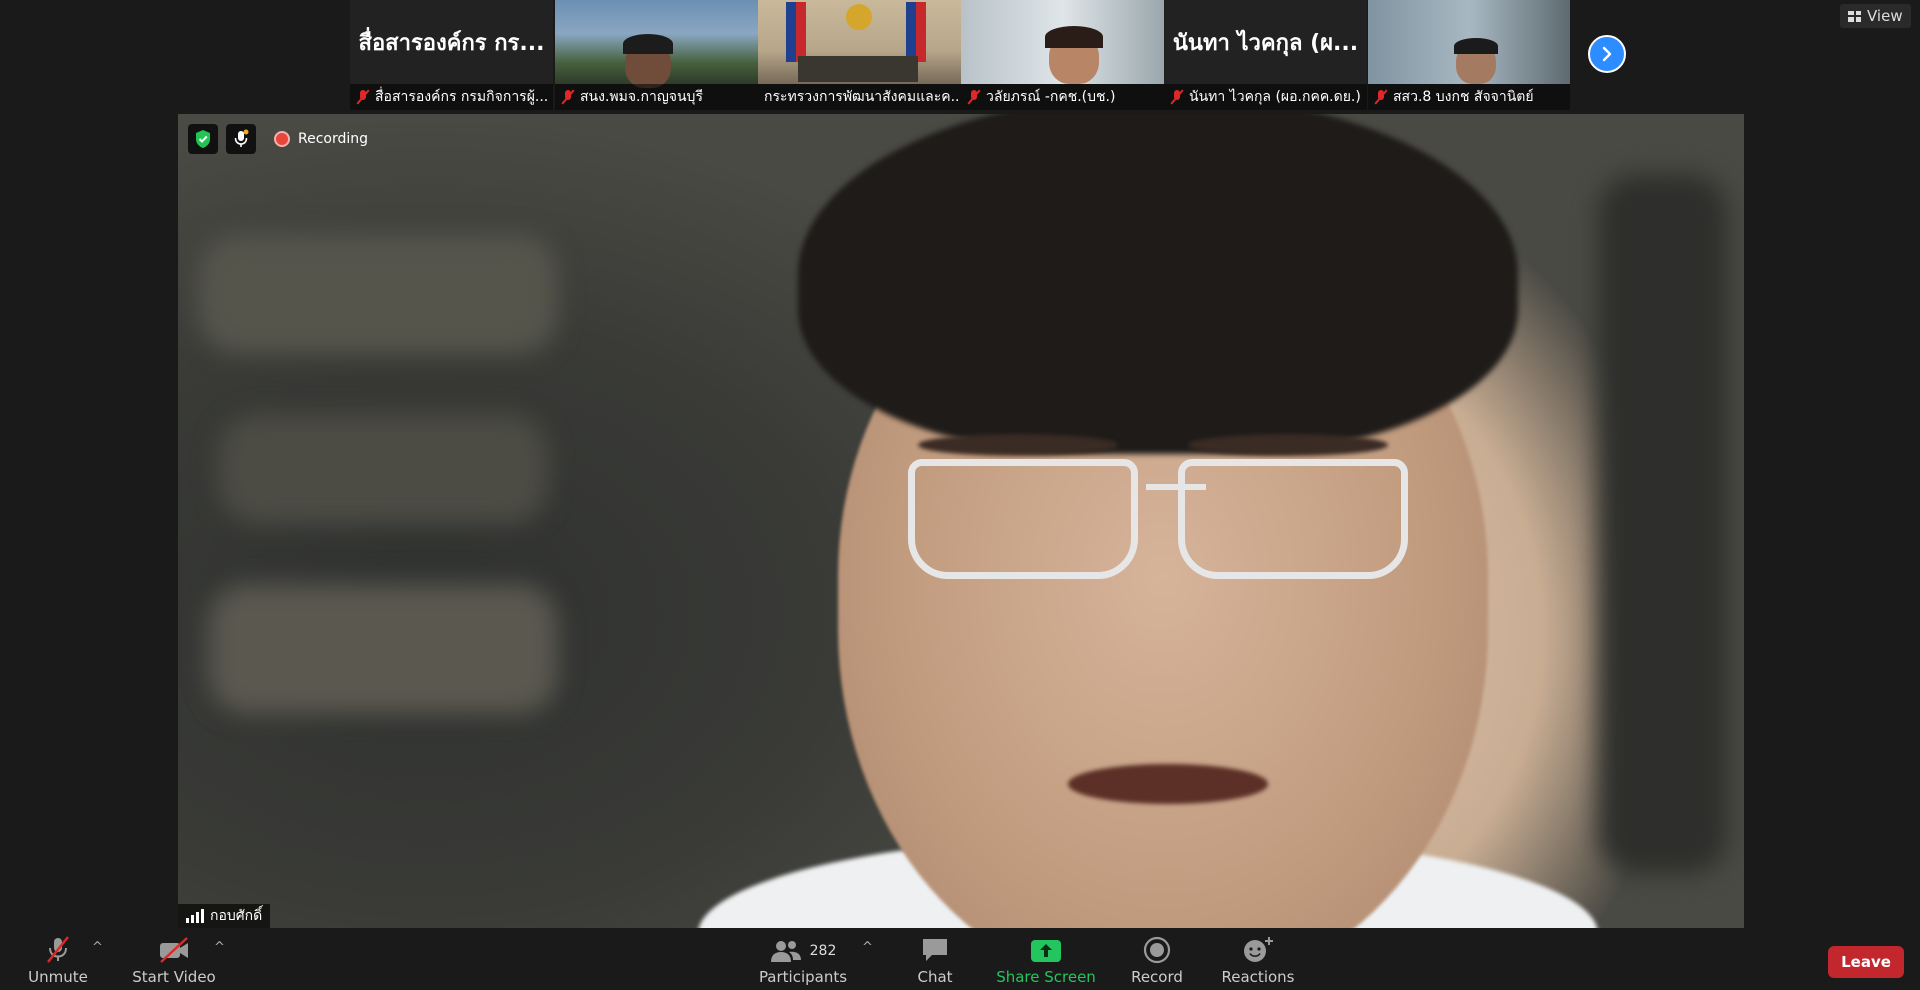 The height and width of the screenshot is (990, 1920). I want to click on start-video-label: Start Video, so click(174, 977).